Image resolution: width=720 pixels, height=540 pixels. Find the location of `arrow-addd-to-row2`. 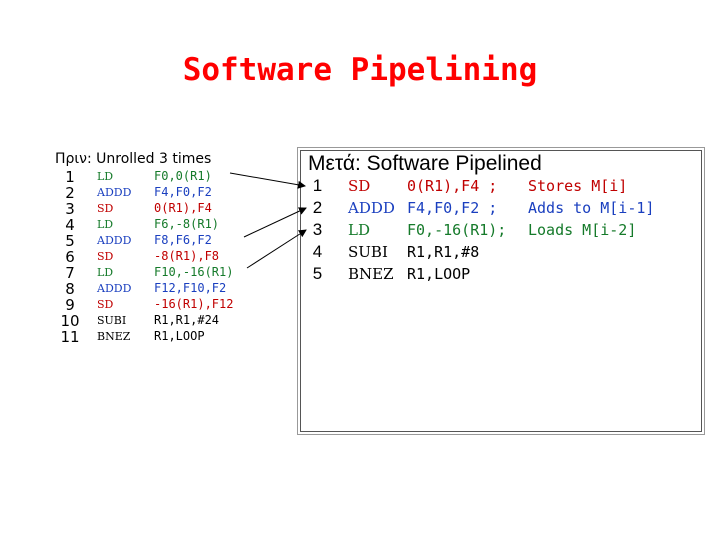

arrow-addd-to-row2 is located at coordinates (275, 222).